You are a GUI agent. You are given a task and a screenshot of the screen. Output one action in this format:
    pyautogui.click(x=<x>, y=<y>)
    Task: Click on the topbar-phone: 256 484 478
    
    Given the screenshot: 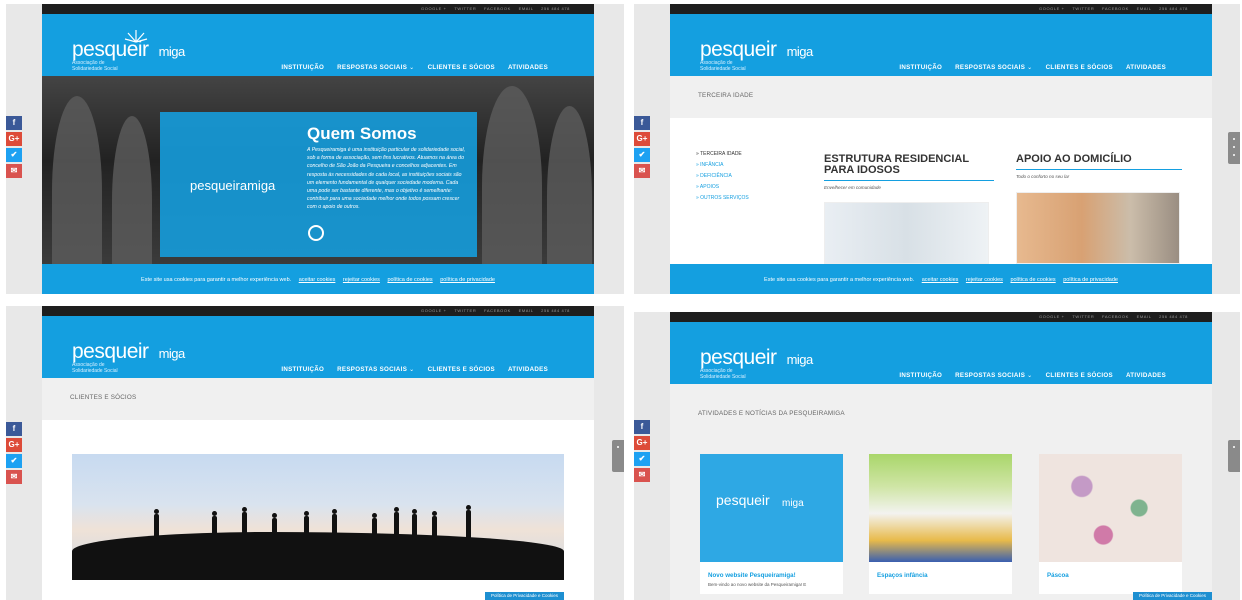 What is the action you would take?
    pyautogui.click(x=1173, y=316)
    